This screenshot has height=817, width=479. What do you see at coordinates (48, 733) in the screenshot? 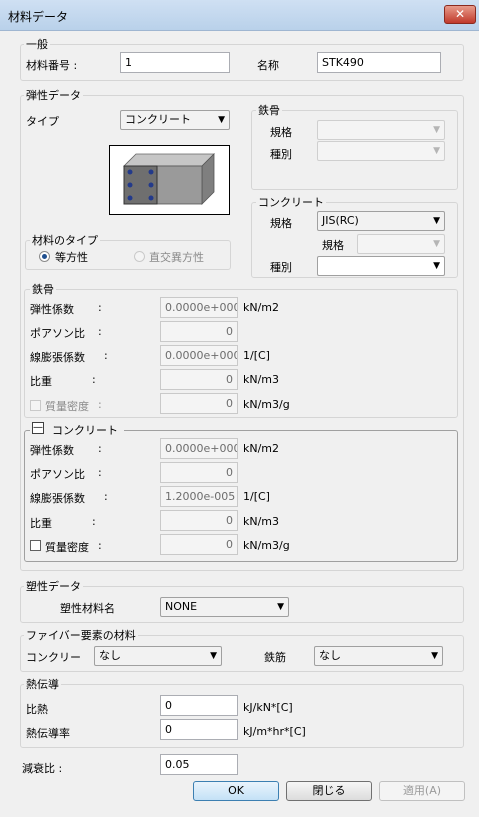
I see `conductivity-label: 熱伝導率` at bounding box center [48, 733].